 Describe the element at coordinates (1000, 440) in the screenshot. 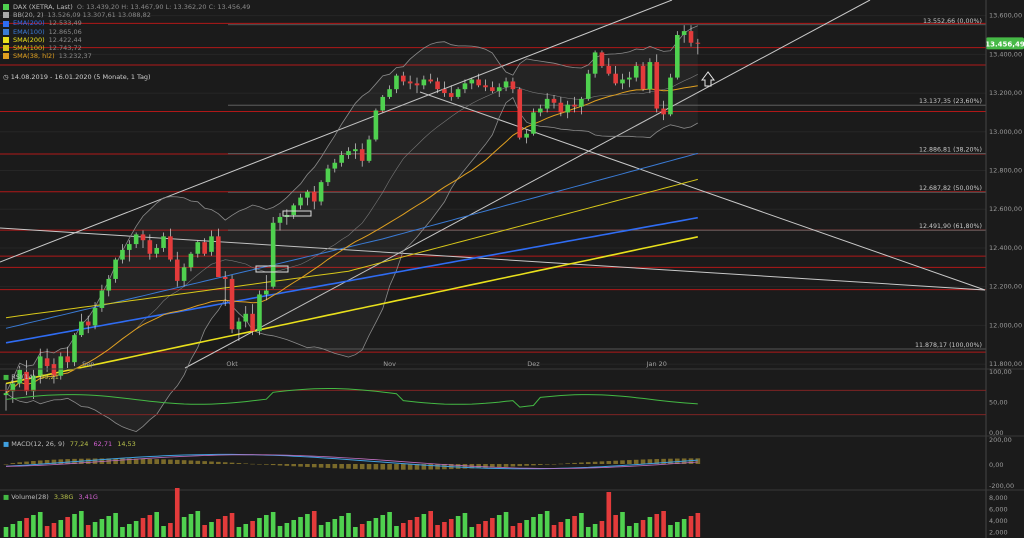

I see `macd-tick-label: 200,00` at that location.